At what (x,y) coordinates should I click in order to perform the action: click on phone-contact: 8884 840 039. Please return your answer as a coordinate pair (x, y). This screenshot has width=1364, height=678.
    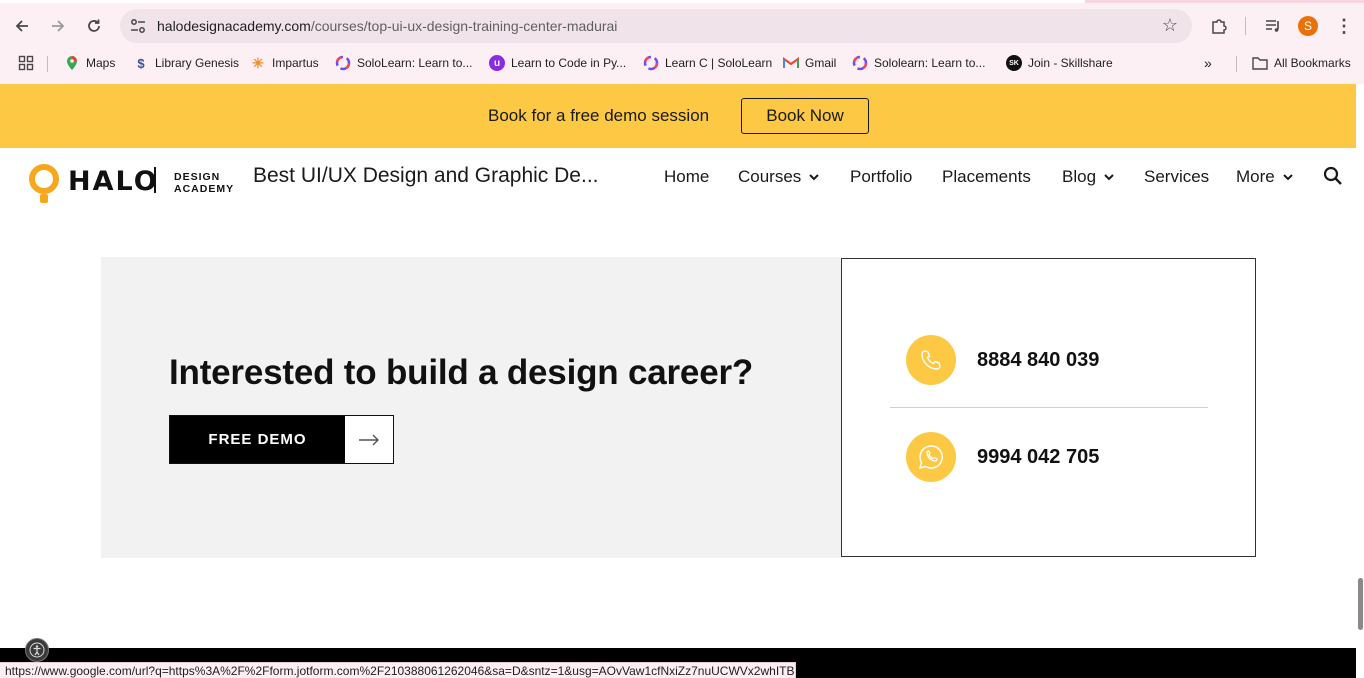
    Looking at the image, I should click on (1076, 360).